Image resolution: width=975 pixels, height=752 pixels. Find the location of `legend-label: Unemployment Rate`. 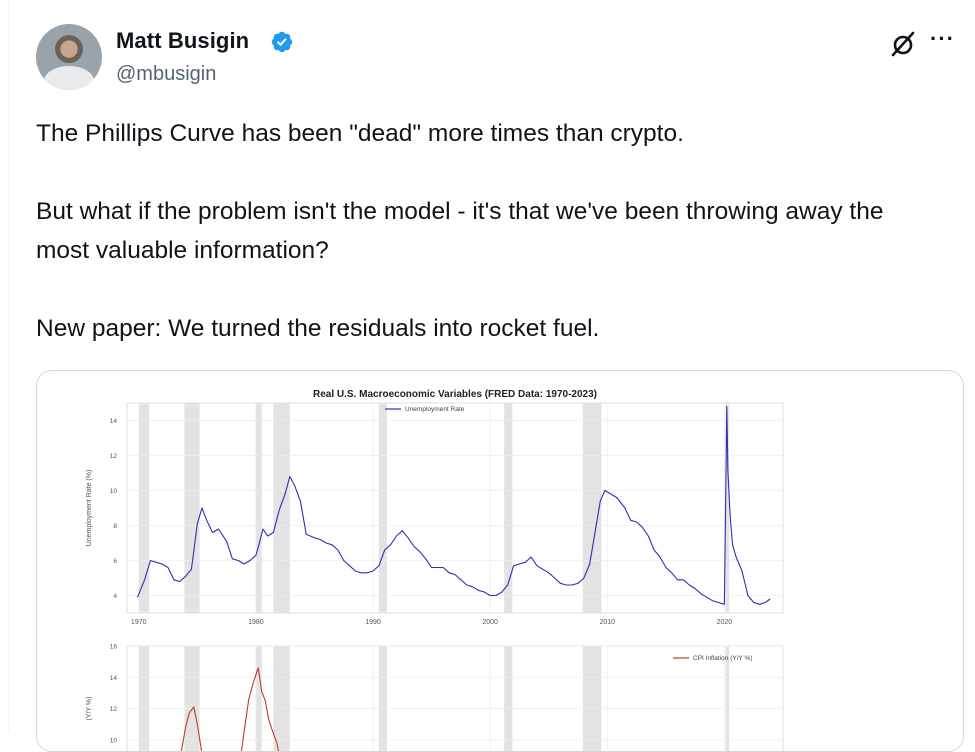

legend-label: Unemployment Rate is located at coordinates (435, 409).